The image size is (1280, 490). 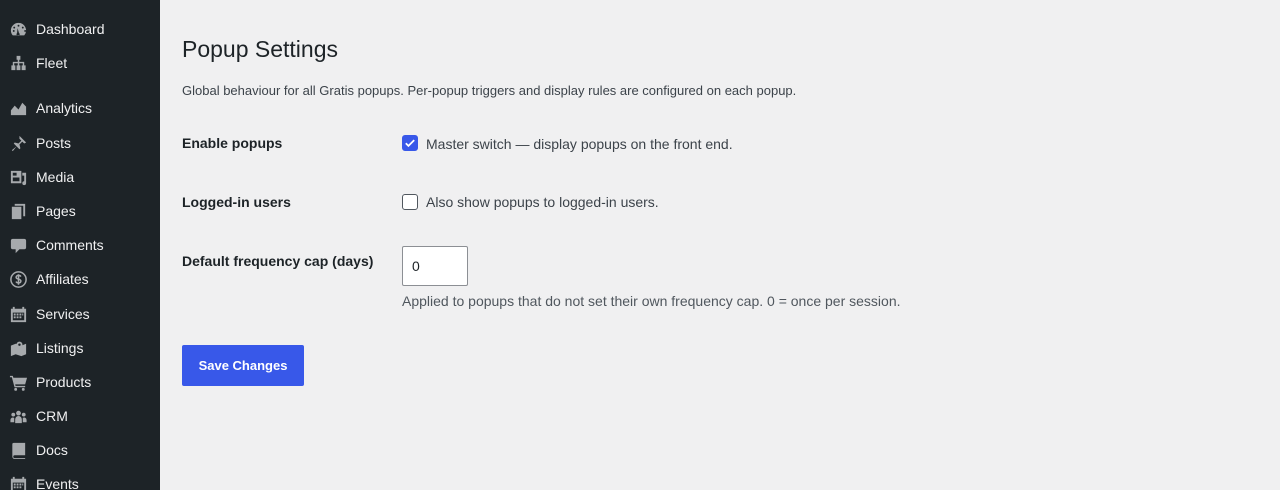 What do you see at coordinates (64, 108) in the screenshot?
I see `sidebar-item-label: Analytics` at bounding box center [64, 108].